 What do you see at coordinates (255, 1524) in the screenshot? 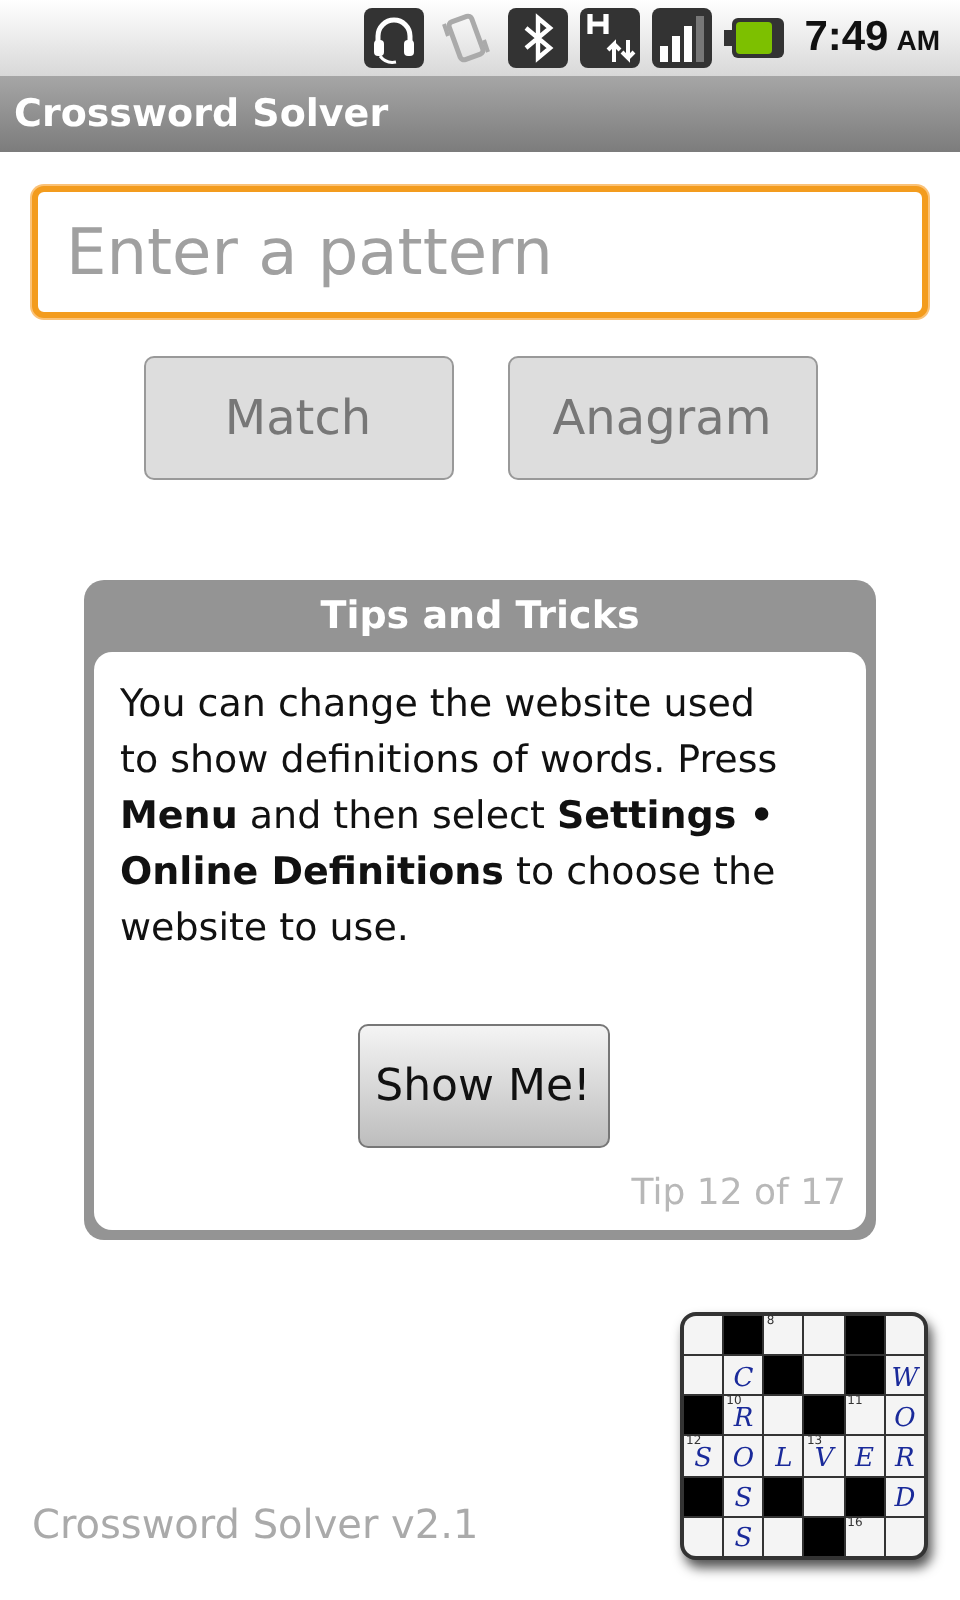
I see `version-label: Crossword Solver v2.1` at bounding box center [255, 1524].